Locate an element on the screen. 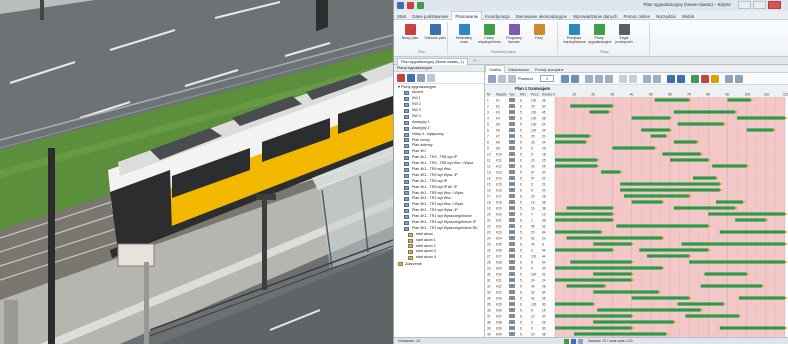  close-tab-icon: ✕ is located at coordinates (474, 60).